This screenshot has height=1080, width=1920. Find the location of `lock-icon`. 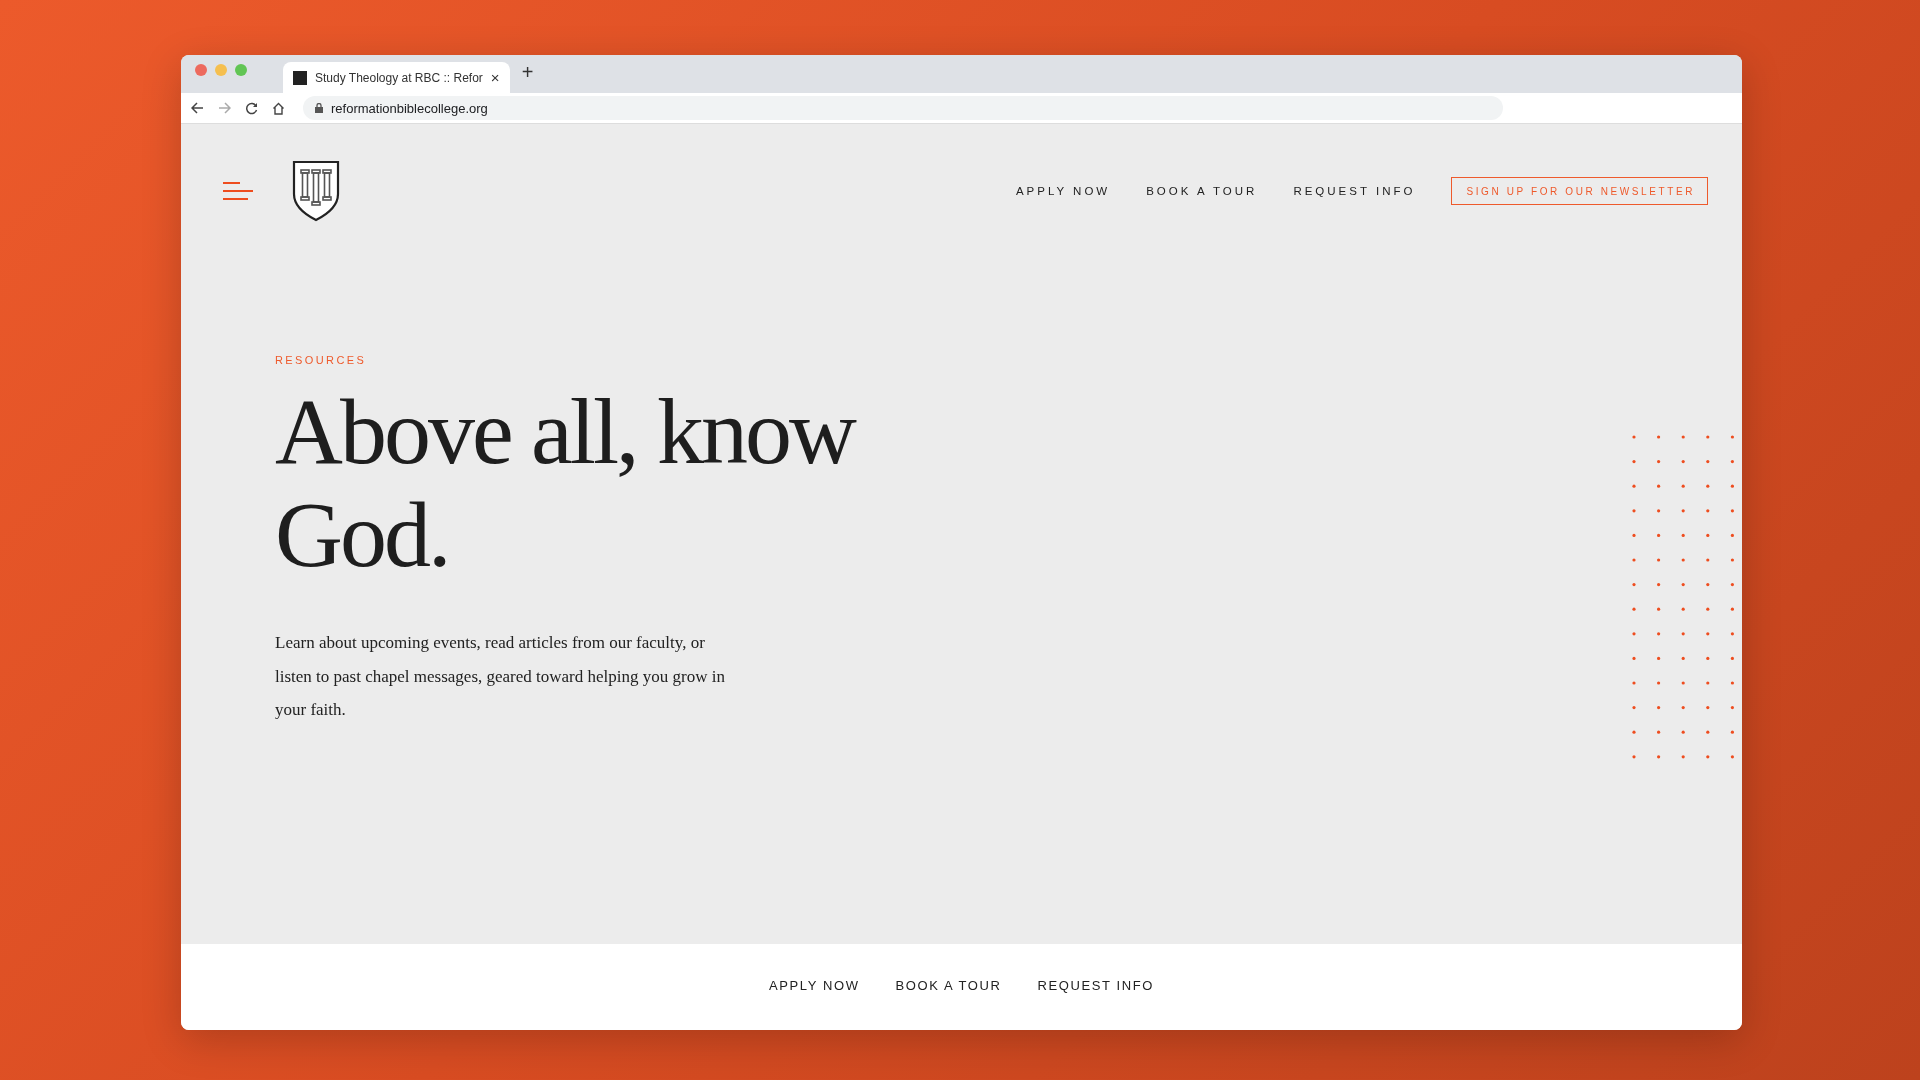

lock-icon is located at coordinates (319, 108).